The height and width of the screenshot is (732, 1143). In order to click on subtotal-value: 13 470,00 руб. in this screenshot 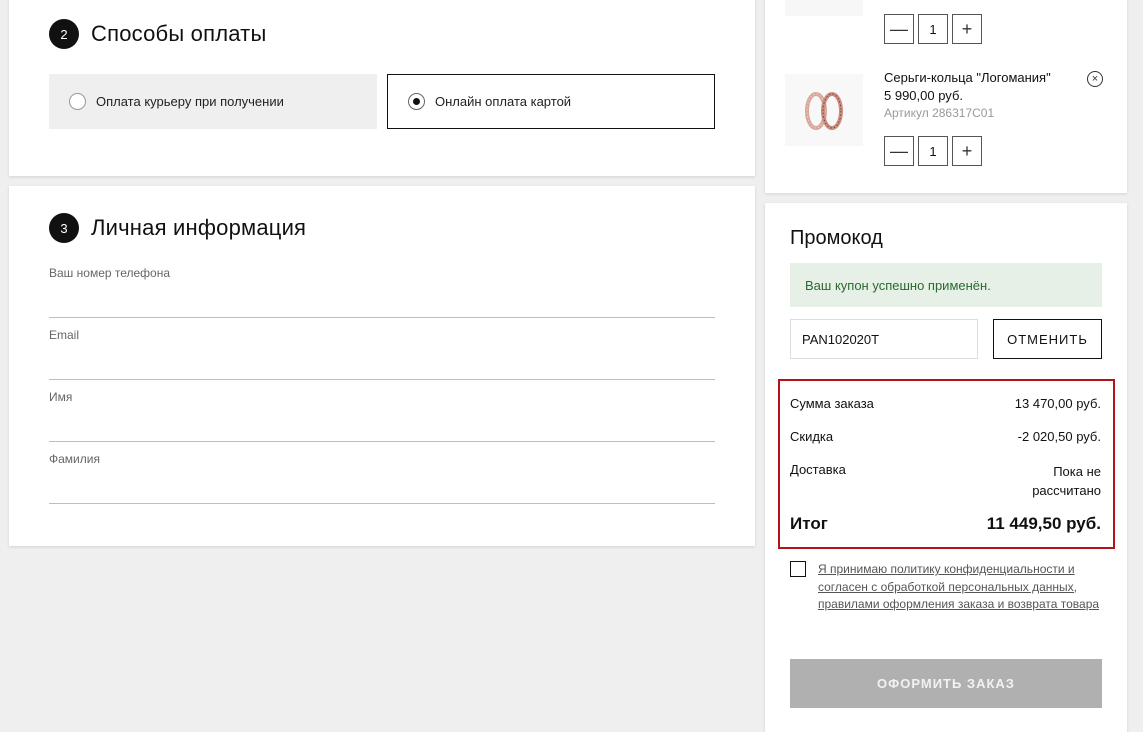, I will do `click(1057, 403)`.